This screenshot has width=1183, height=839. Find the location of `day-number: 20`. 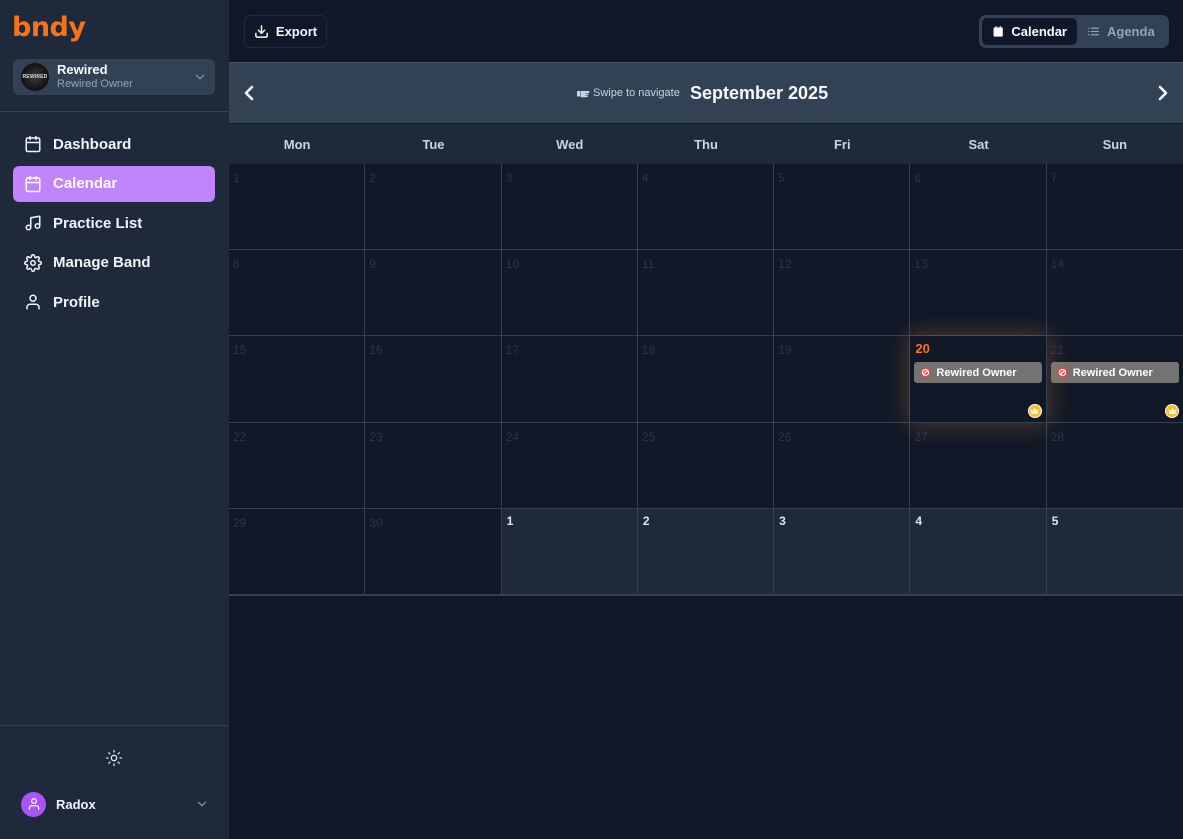

day-number: 20 is located at coordinates (922, 349).